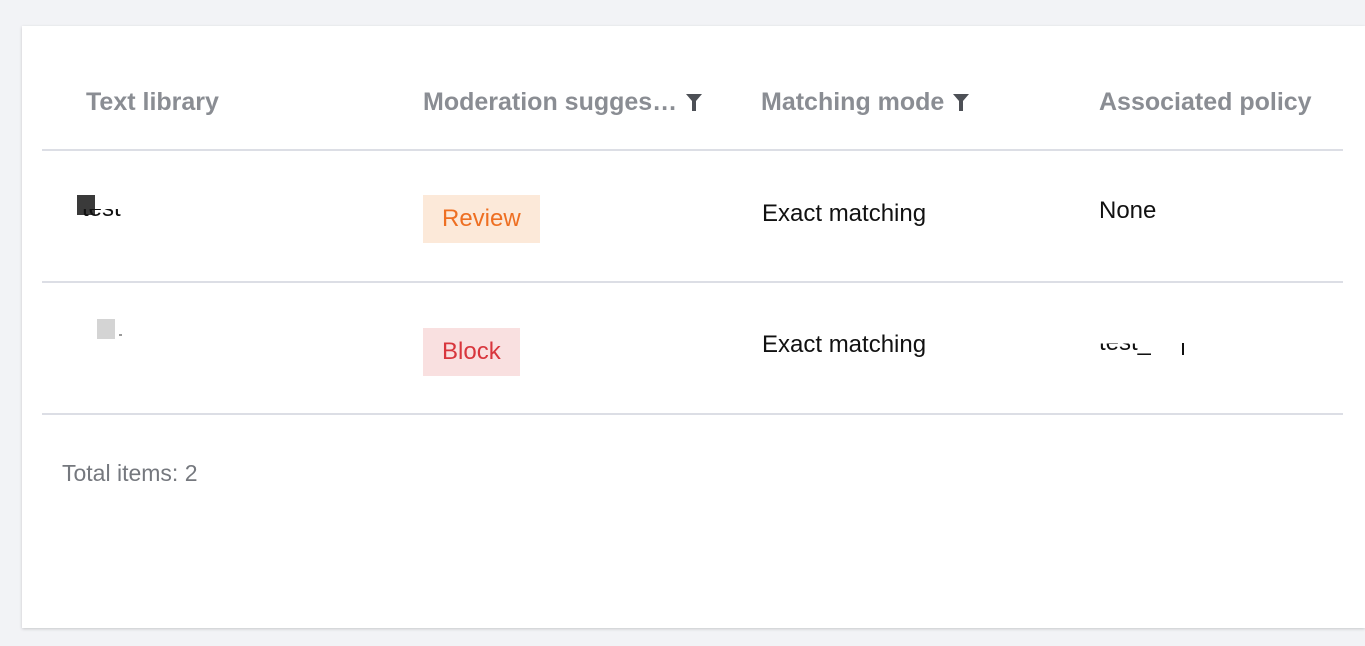 Image resolution: width=1365 pixels, height=646 pixels. What do you see at coordinates (471, 352) in the screenshot?
I see `status-badge-block: Block` at bounding box center [471, 352].